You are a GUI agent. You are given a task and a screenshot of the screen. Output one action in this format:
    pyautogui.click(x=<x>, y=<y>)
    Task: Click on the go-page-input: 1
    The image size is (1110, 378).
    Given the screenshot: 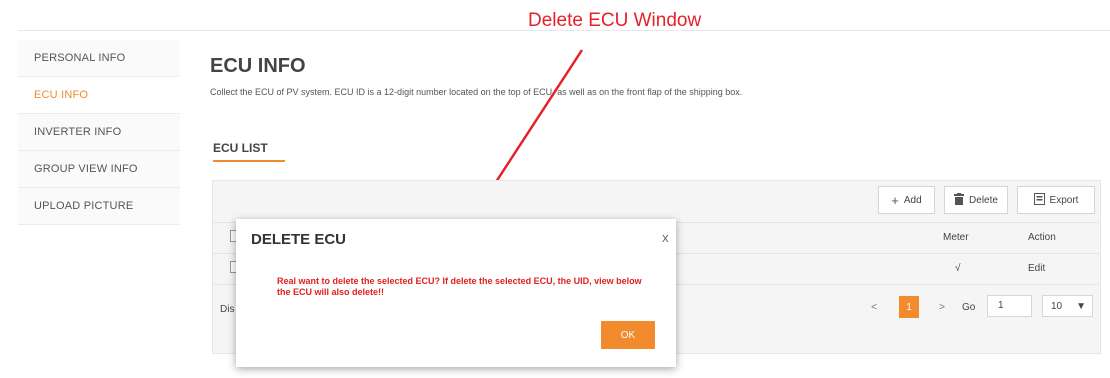 What is the action you would take?
    pyautogui.click(x=1009, y=306)
    